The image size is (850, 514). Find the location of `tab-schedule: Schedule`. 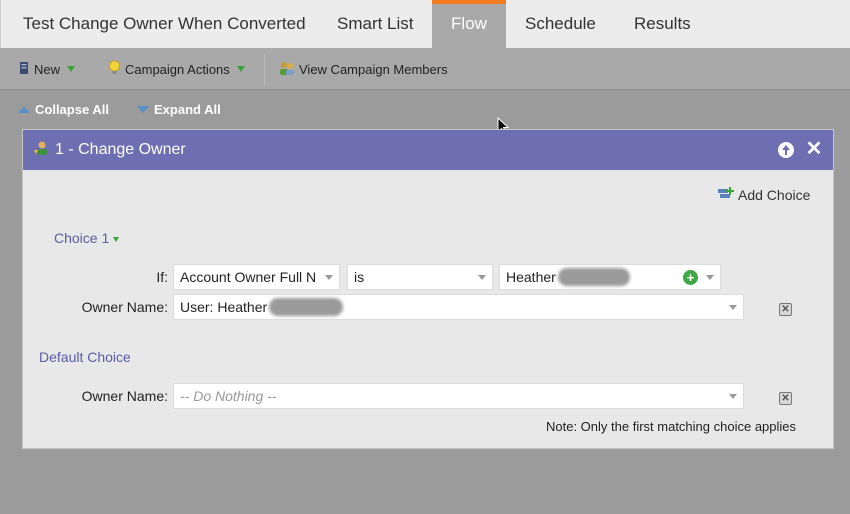

tab-schedule: Schedule is located at coordinates (560, 24).